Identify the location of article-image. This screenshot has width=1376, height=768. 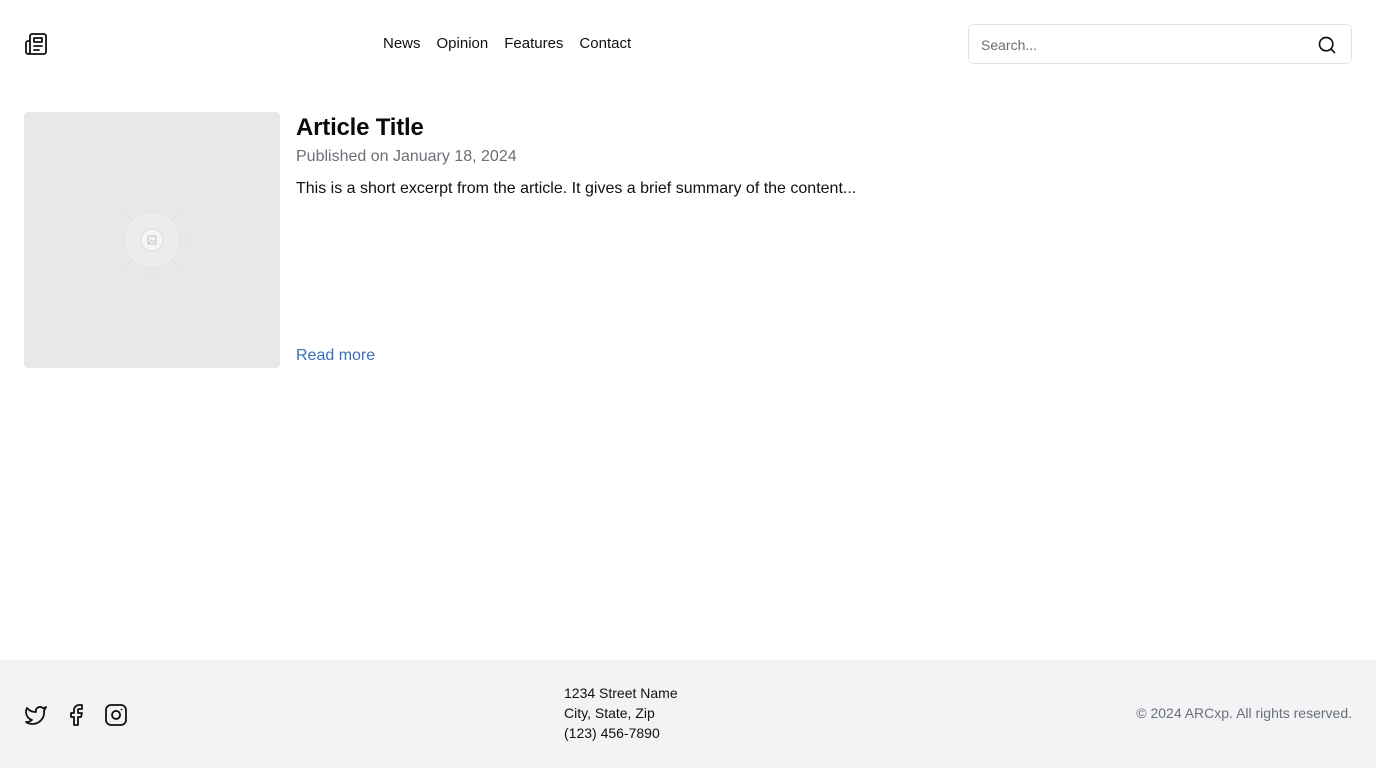
(152, 240).